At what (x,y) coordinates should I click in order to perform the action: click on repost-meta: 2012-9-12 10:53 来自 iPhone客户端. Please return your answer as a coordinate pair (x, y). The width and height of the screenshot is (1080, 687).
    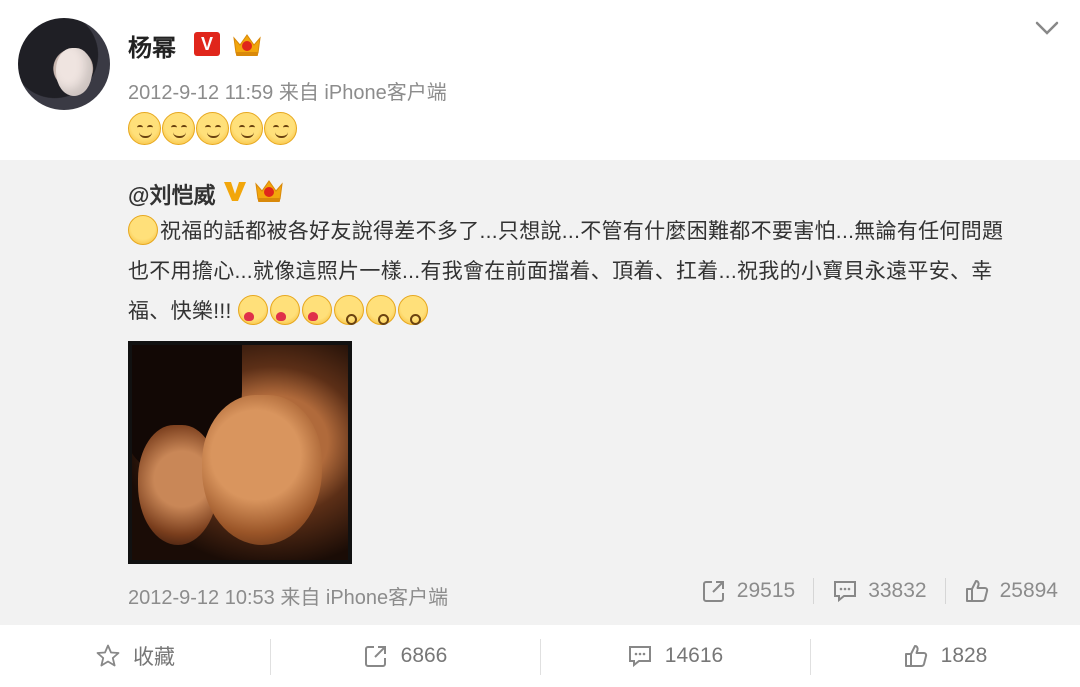
    Looking at the image, I should click on (288, 598).